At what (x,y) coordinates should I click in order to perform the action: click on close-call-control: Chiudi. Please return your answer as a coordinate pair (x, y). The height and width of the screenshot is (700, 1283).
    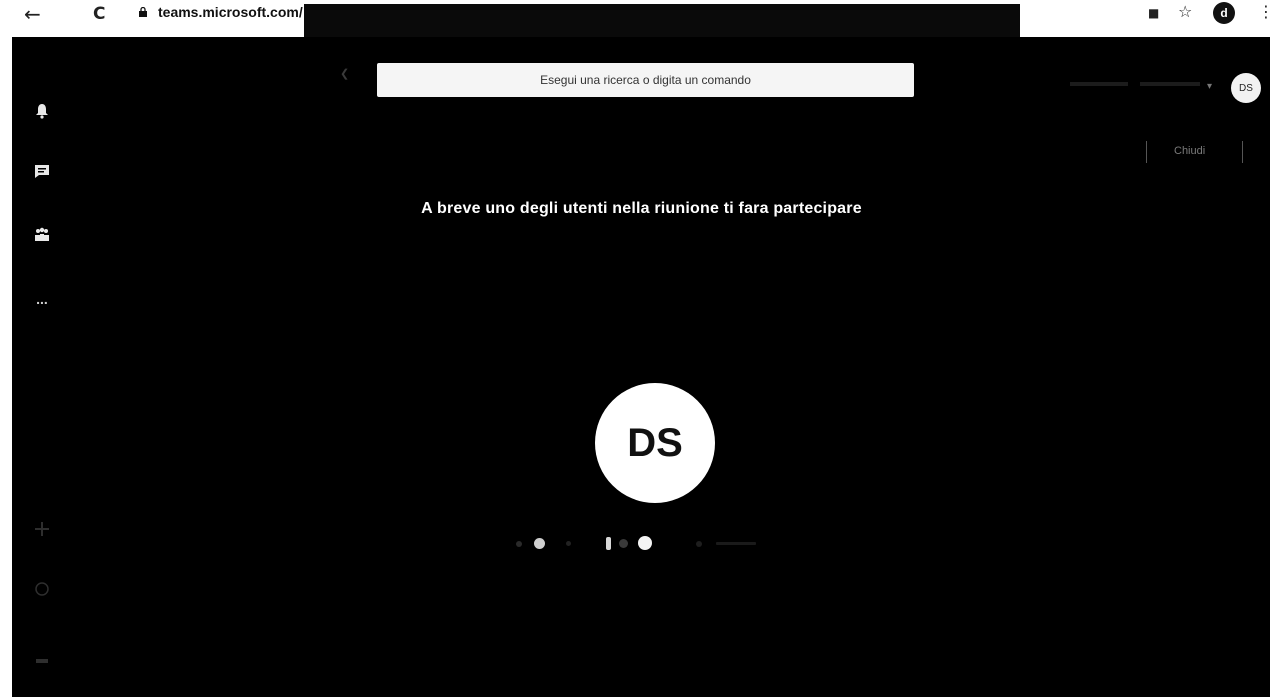
    Looking at the image, I should click on (1201, 152).